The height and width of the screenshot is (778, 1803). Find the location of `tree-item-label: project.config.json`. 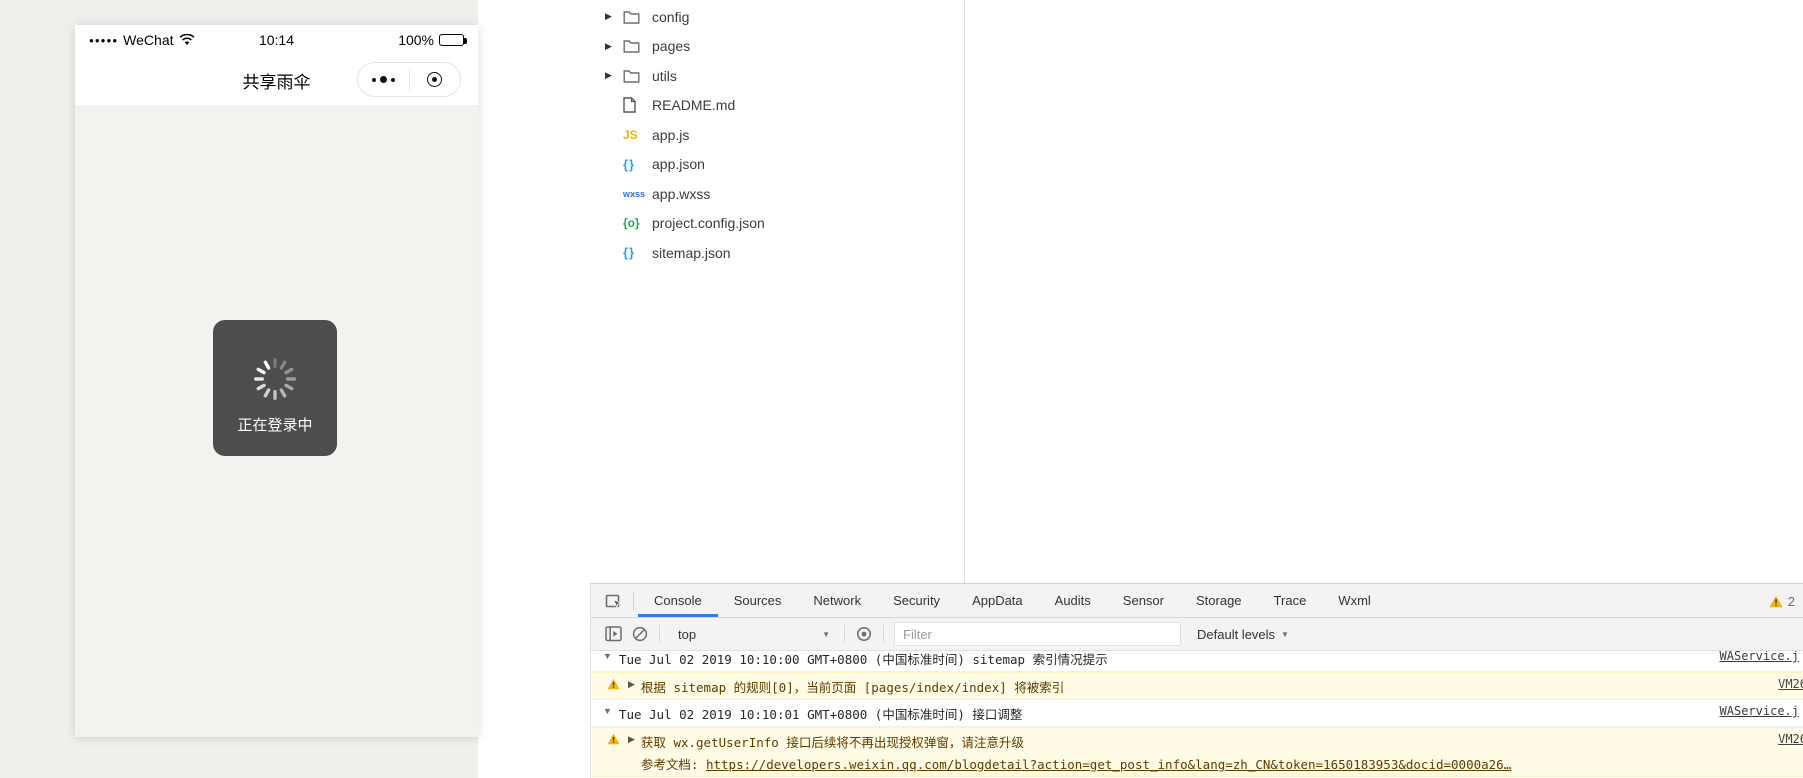

tree-item-label: project.config.json is located at coordinates (708, 223).